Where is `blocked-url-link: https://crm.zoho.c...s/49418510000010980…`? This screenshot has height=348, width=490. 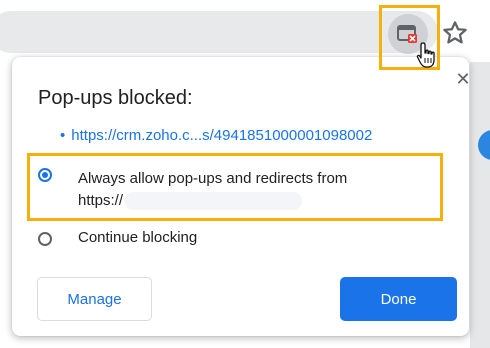
blocked-url-link: https://crm.zoho.c...s/49418510000010980… is located at coordinates (221, 135).